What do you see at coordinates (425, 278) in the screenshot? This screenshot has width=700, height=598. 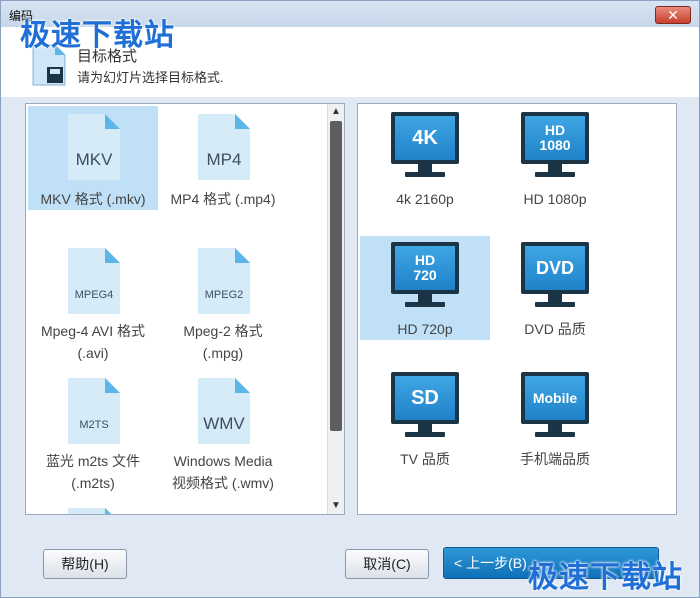 I see `monitor-hd720-icon: HD 720` at bounding box center [425, 278].